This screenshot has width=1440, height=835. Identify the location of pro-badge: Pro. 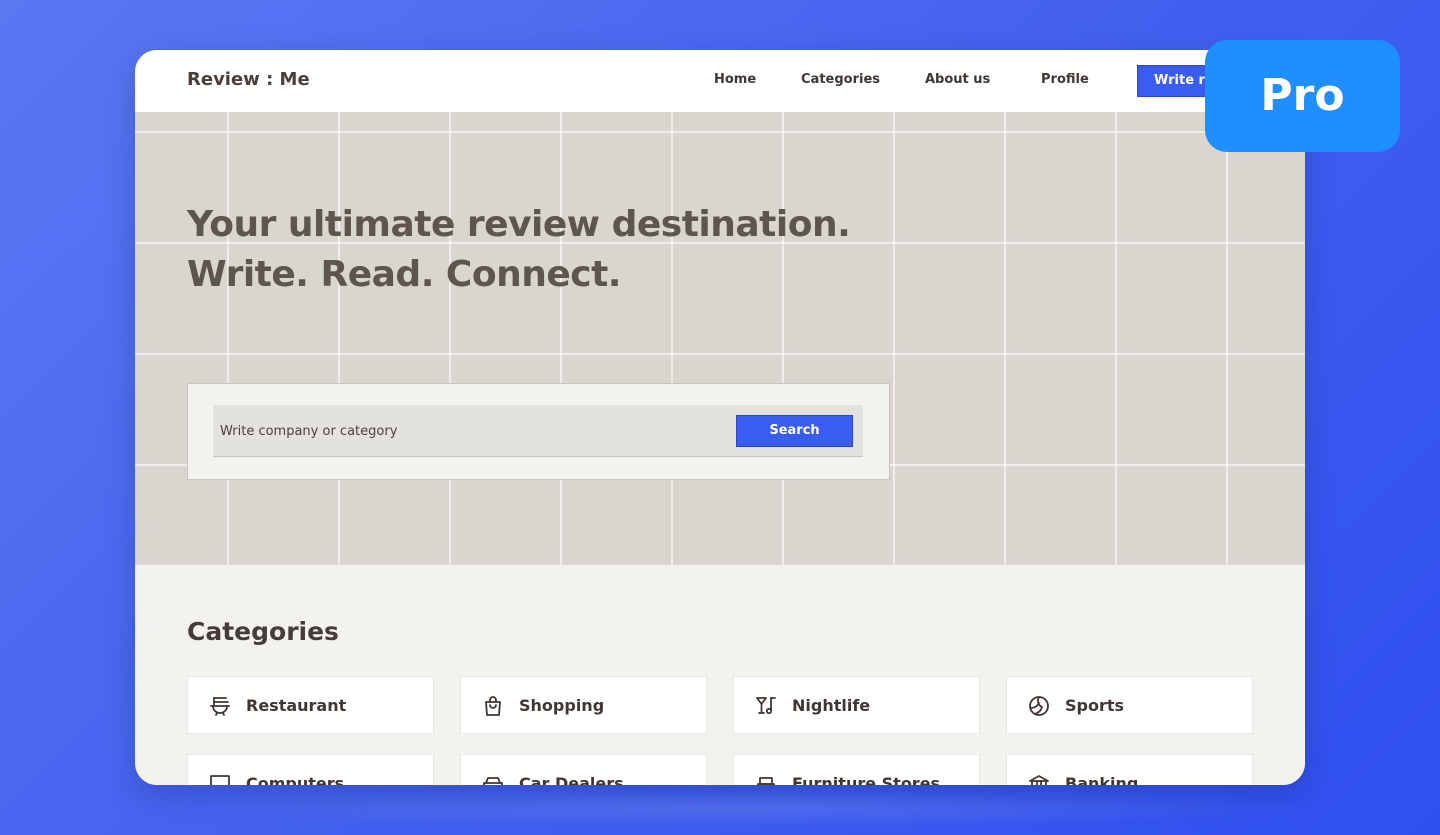
(1302, 96).